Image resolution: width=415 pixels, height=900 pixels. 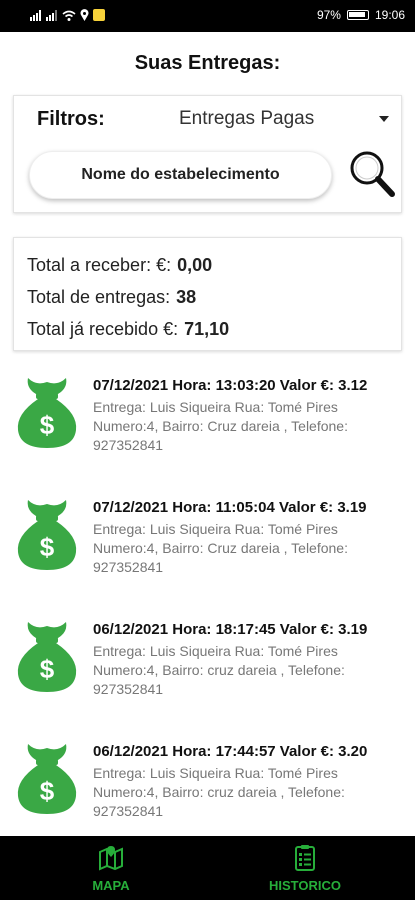 I want to click on establishment-search-input: Nome do estabelecimento, so click(x=180, y=175).